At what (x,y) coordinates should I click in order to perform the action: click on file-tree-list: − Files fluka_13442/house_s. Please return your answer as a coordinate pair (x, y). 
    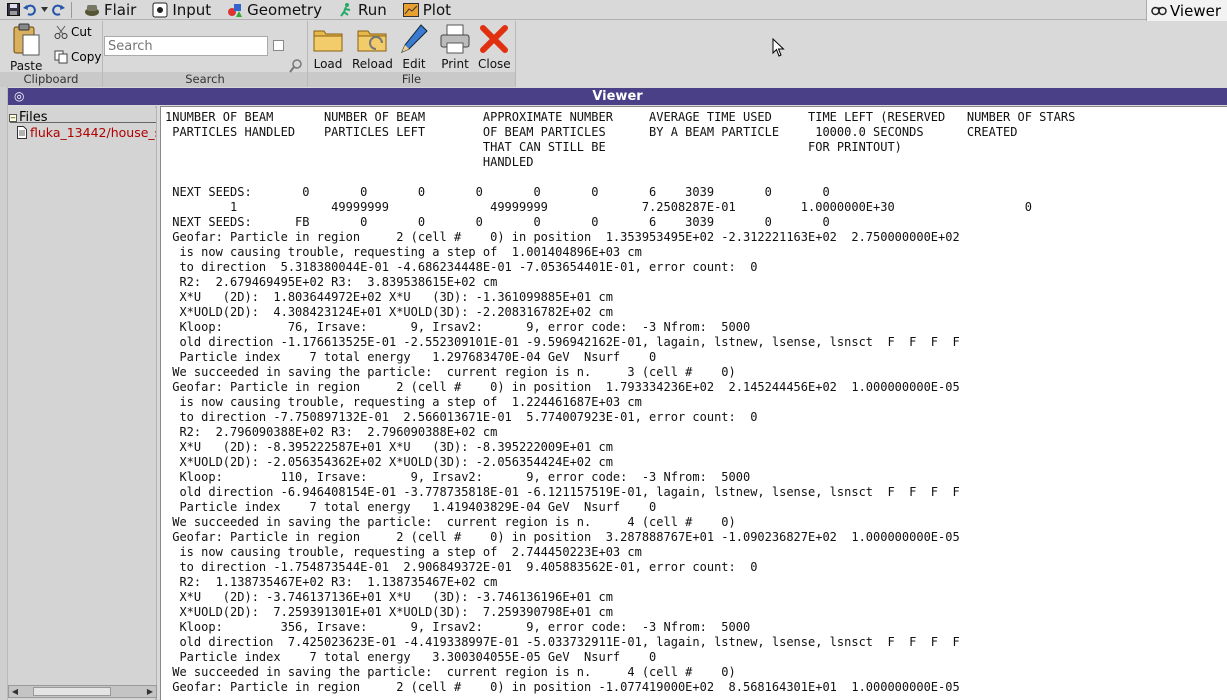
    Looking at the image, I should click on (82, 397).